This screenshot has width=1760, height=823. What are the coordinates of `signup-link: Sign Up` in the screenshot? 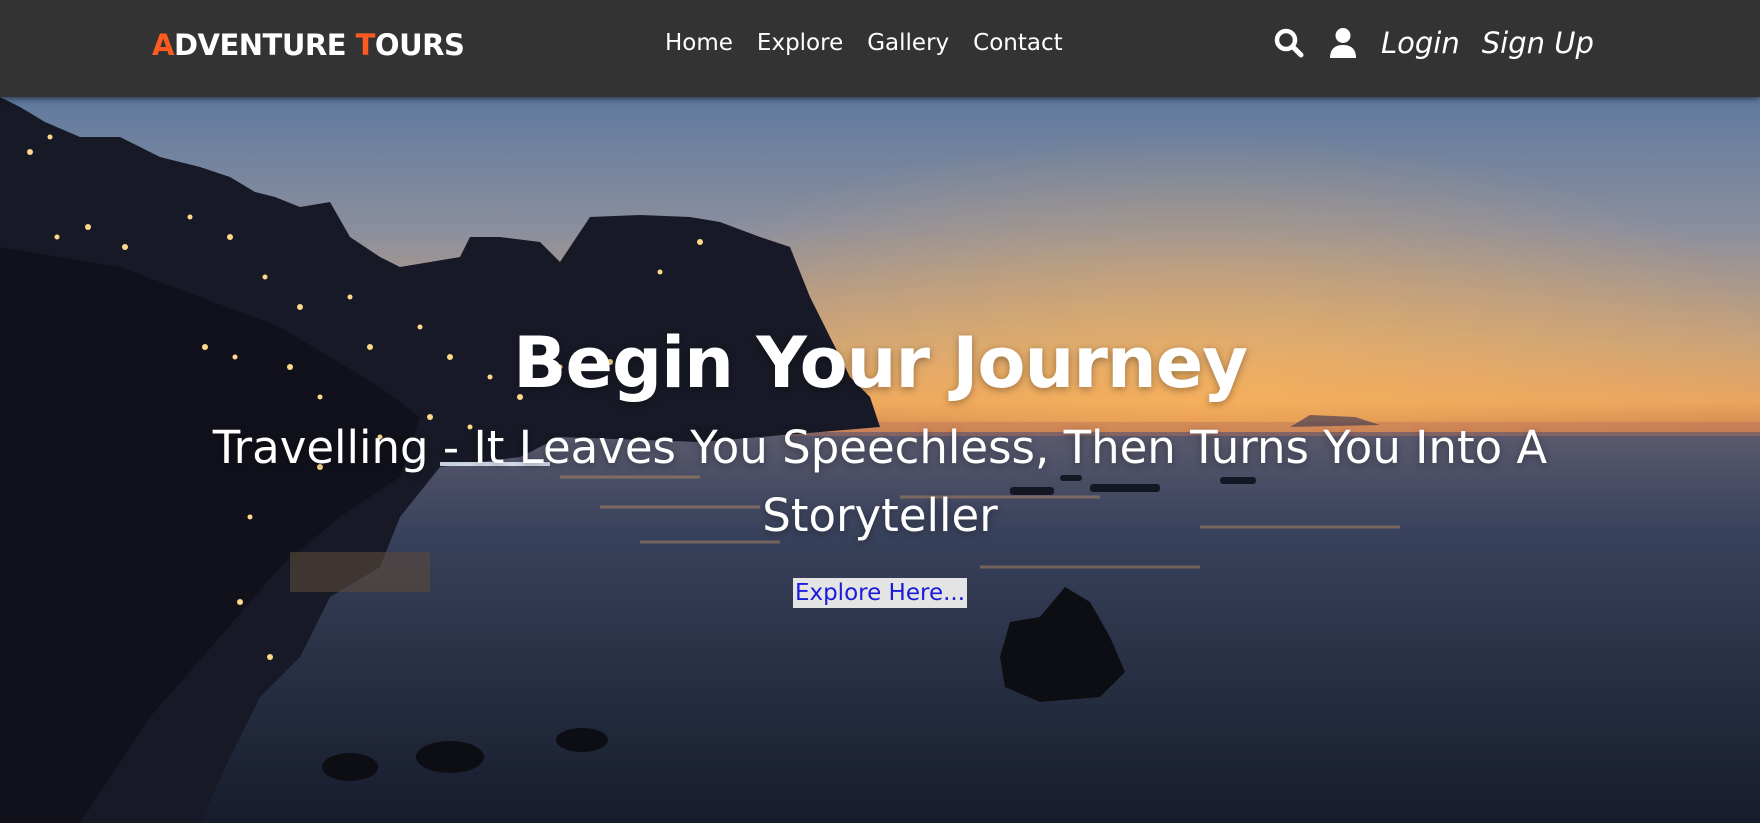 It's located at (1538, 43).